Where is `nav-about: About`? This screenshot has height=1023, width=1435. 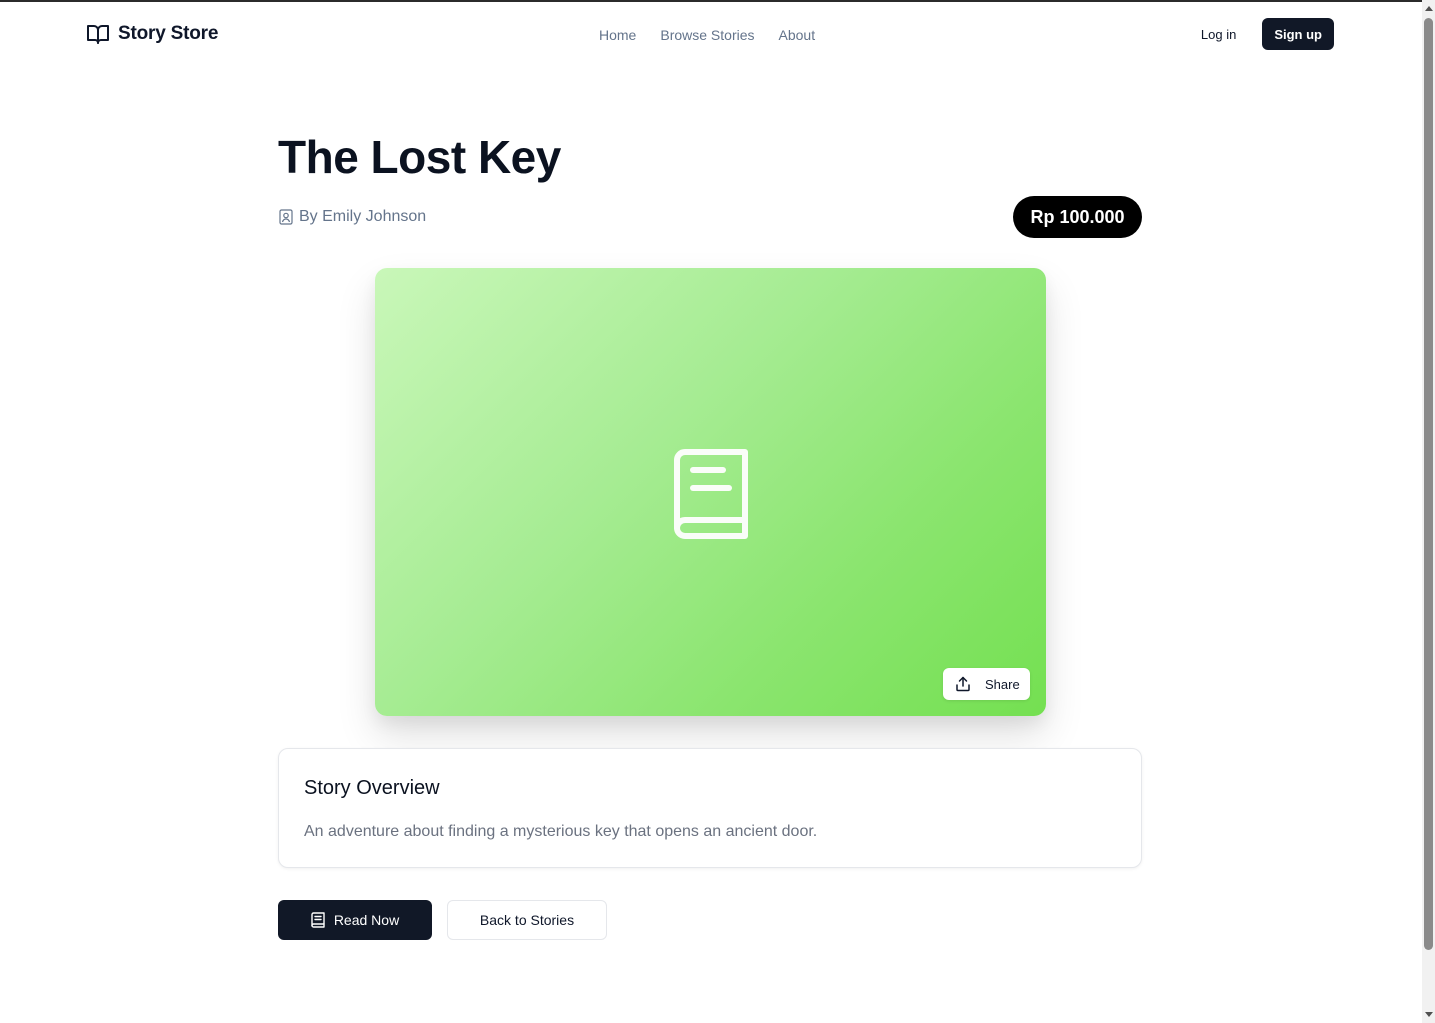
nav-about: About is located at coordinates (797, 35).